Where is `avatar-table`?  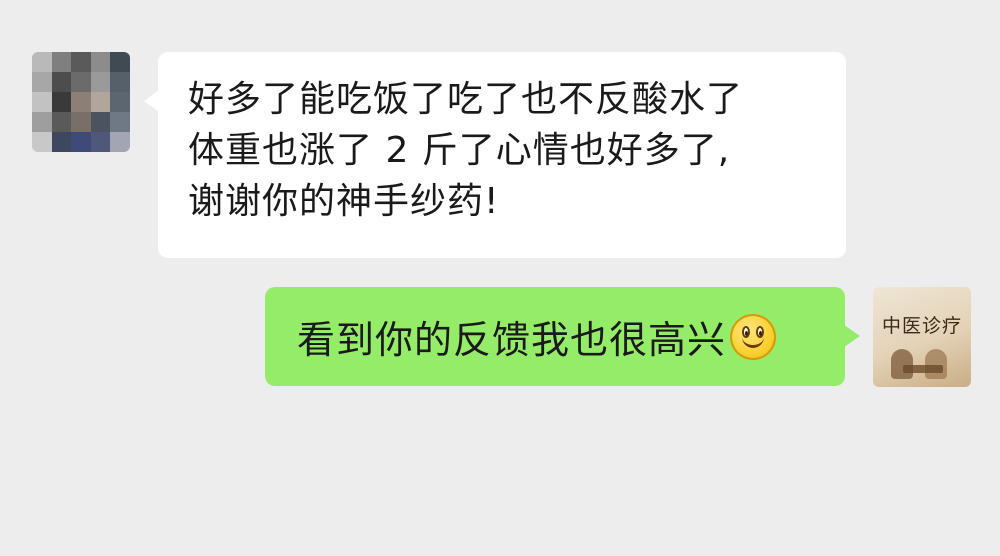
avatar-table is located at coordinates (923, 369).